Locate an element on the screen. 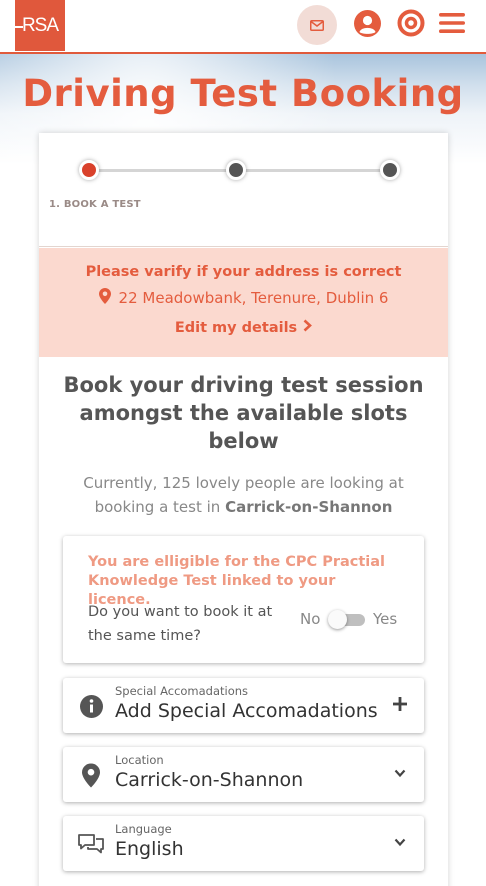  cpc-question: Do you want to book it at the same time? is located at coordinates (180, 624).